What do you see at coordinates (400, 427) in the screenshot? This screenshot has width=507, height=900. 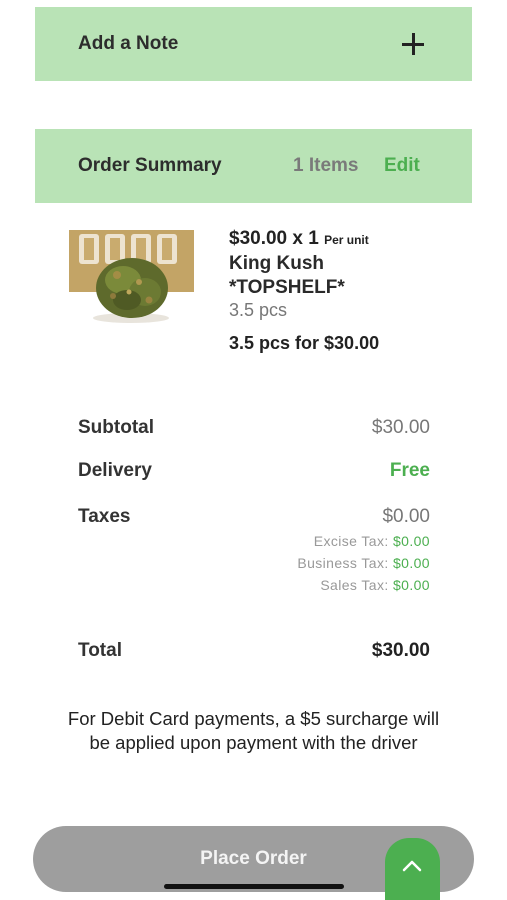 I see `subtotal-value: $30.00` at bounding box center [400, 427].